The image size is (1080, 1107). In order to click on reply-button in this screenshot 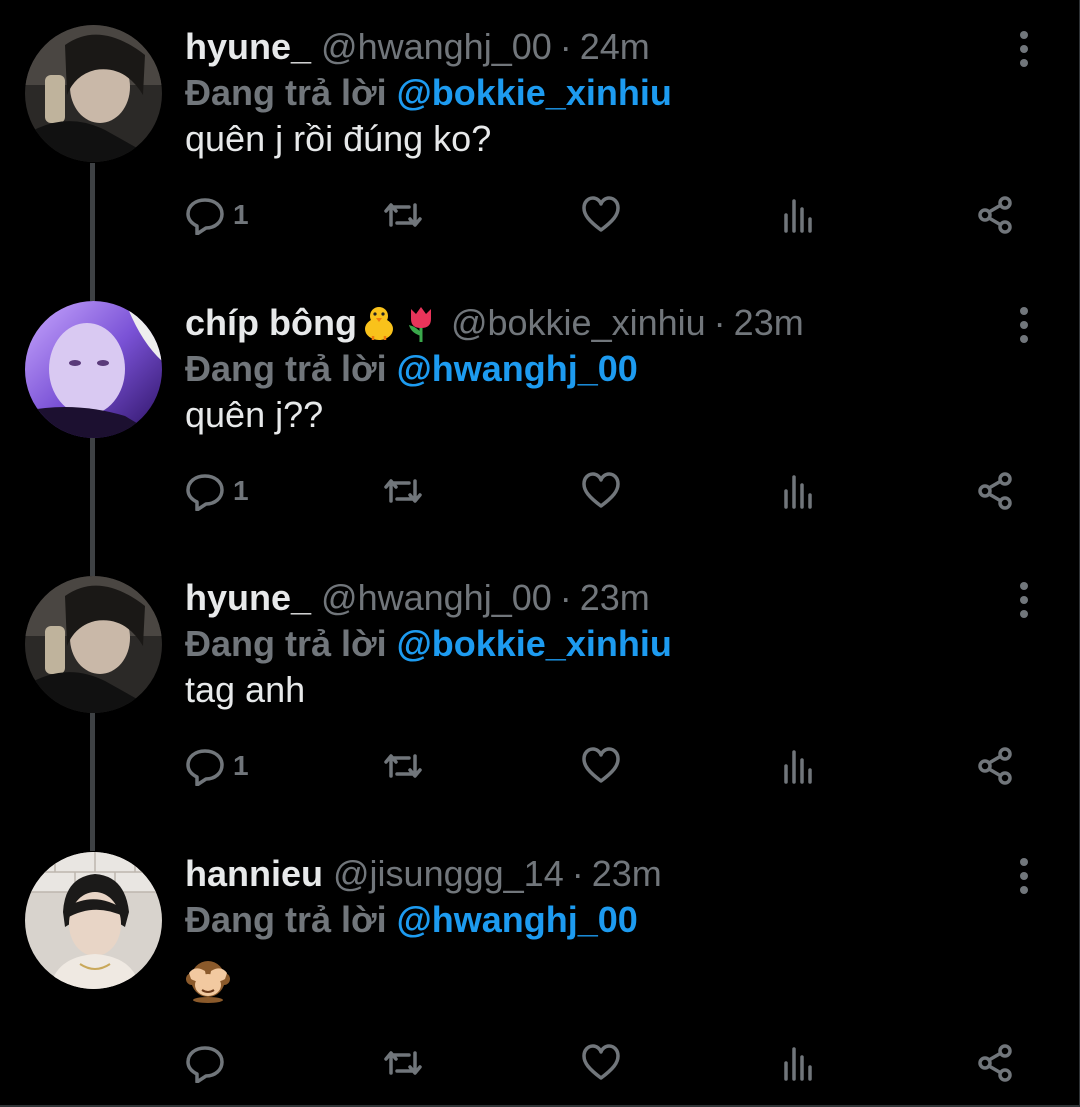, I will do `click(205, 1063)`.